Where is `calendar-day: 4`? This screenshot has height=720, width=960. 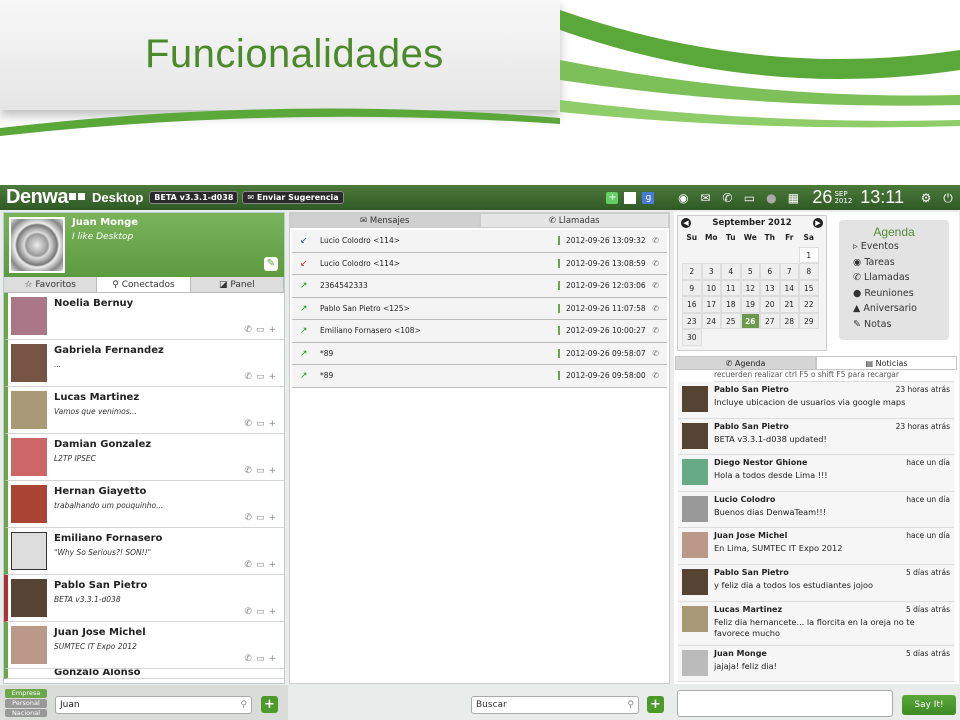
calendar-day: 4 is located at coordinates (731, 271).